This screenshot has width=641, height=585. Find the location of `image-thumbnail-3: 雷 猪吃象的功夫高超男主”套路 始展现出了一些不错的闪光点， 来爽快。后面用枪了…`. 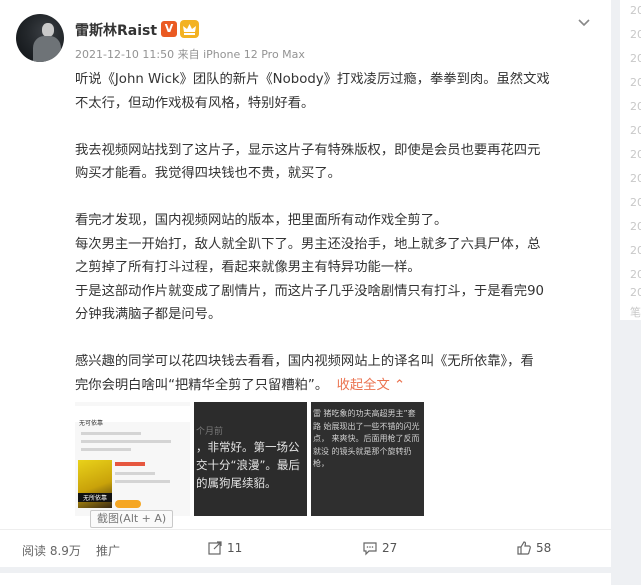

image-thumbnail-3: 雷 猪吃象的功夫高超男主”套路 始展现出了一些不错的闪光点， 来爽快。后面用枪了… is located at coordinates (367, 459).